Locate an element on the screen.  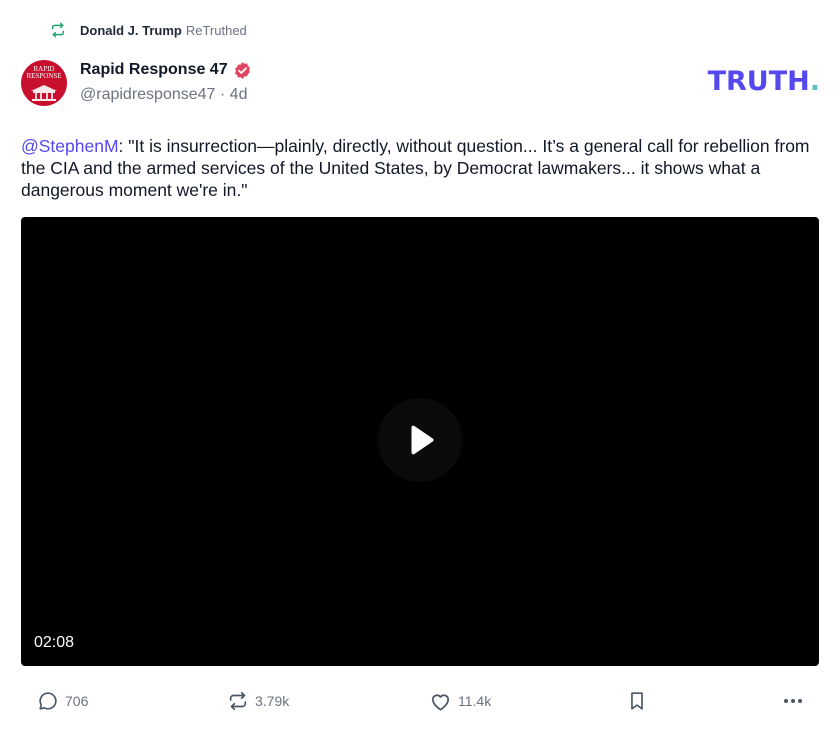
bookmark-icon is located at coordinates (640, 701).